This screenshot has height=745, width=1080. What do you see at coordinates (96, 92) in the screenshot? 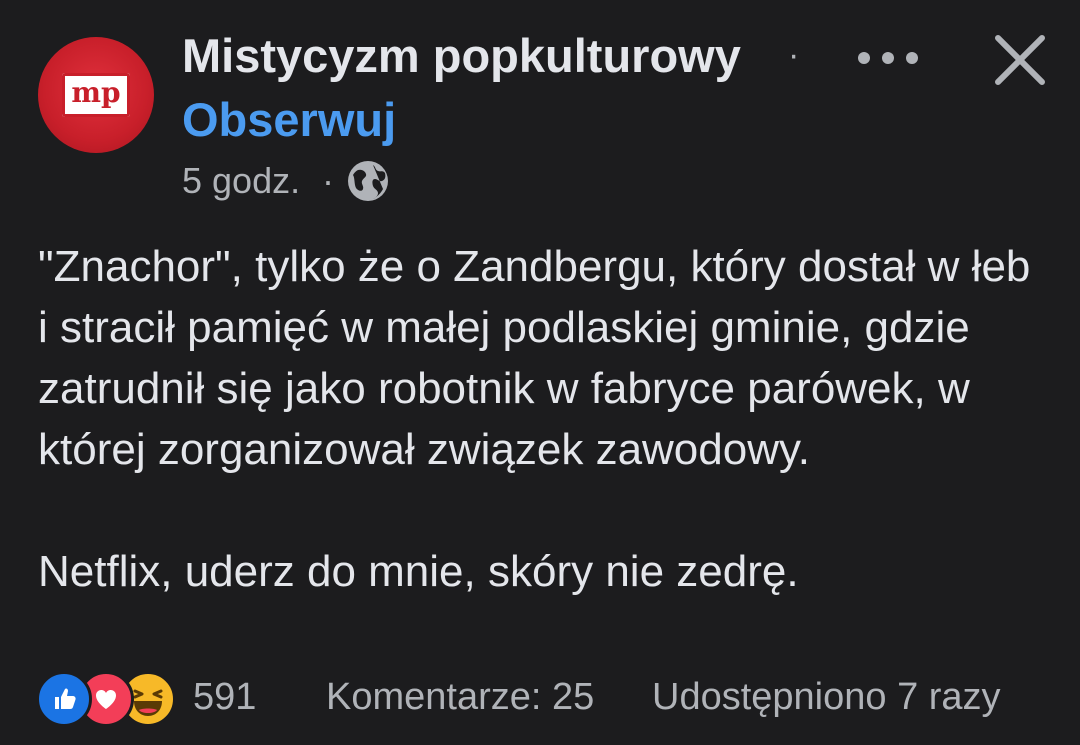
I see `avatar-logo-text: mp` at bounding box center [96, 92].